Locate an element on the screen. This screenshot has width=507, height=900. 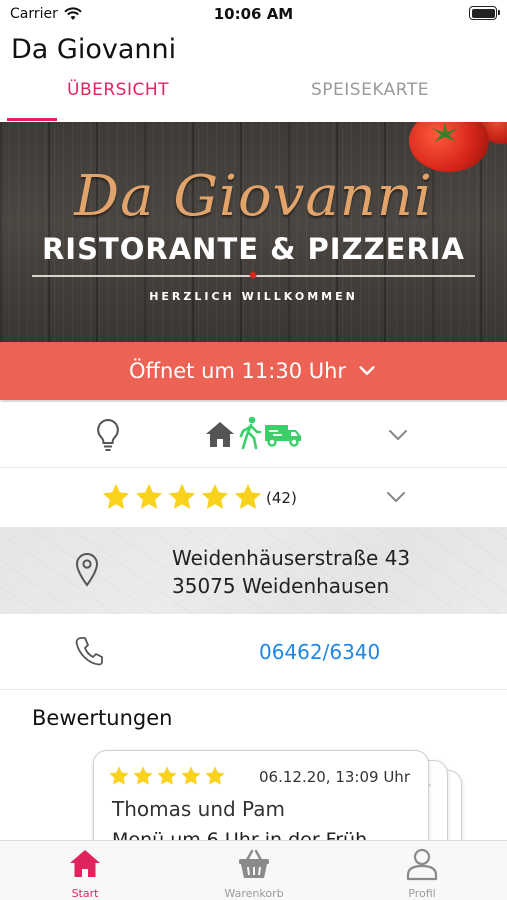
review-date: 06.12.20, 13:09 Uhr is located at coordinates (334, 777).